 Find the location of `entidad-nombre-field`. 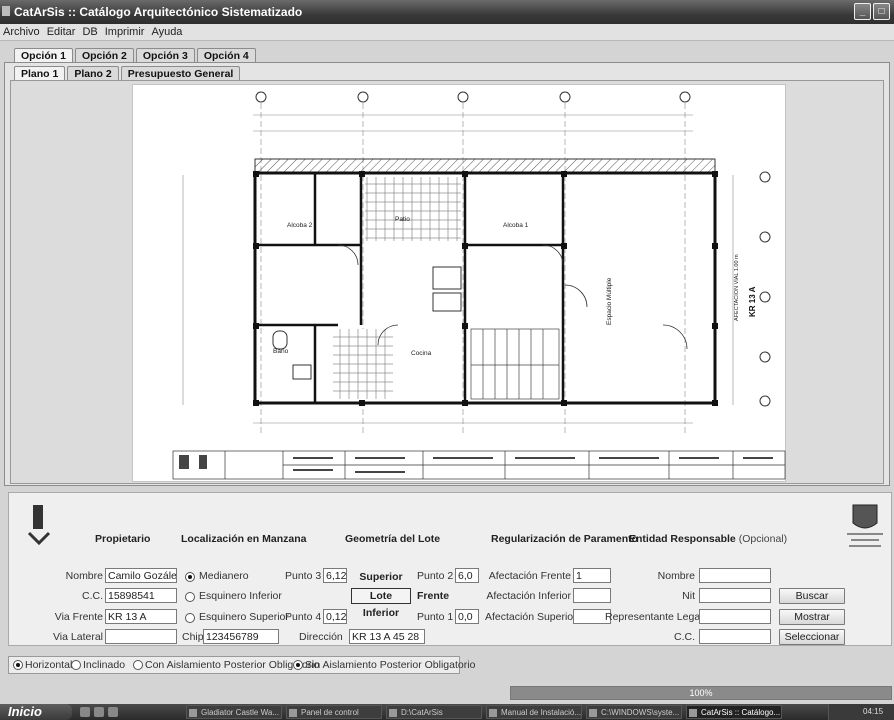

entidad-nombre-field is located at coordinates (735, 575).